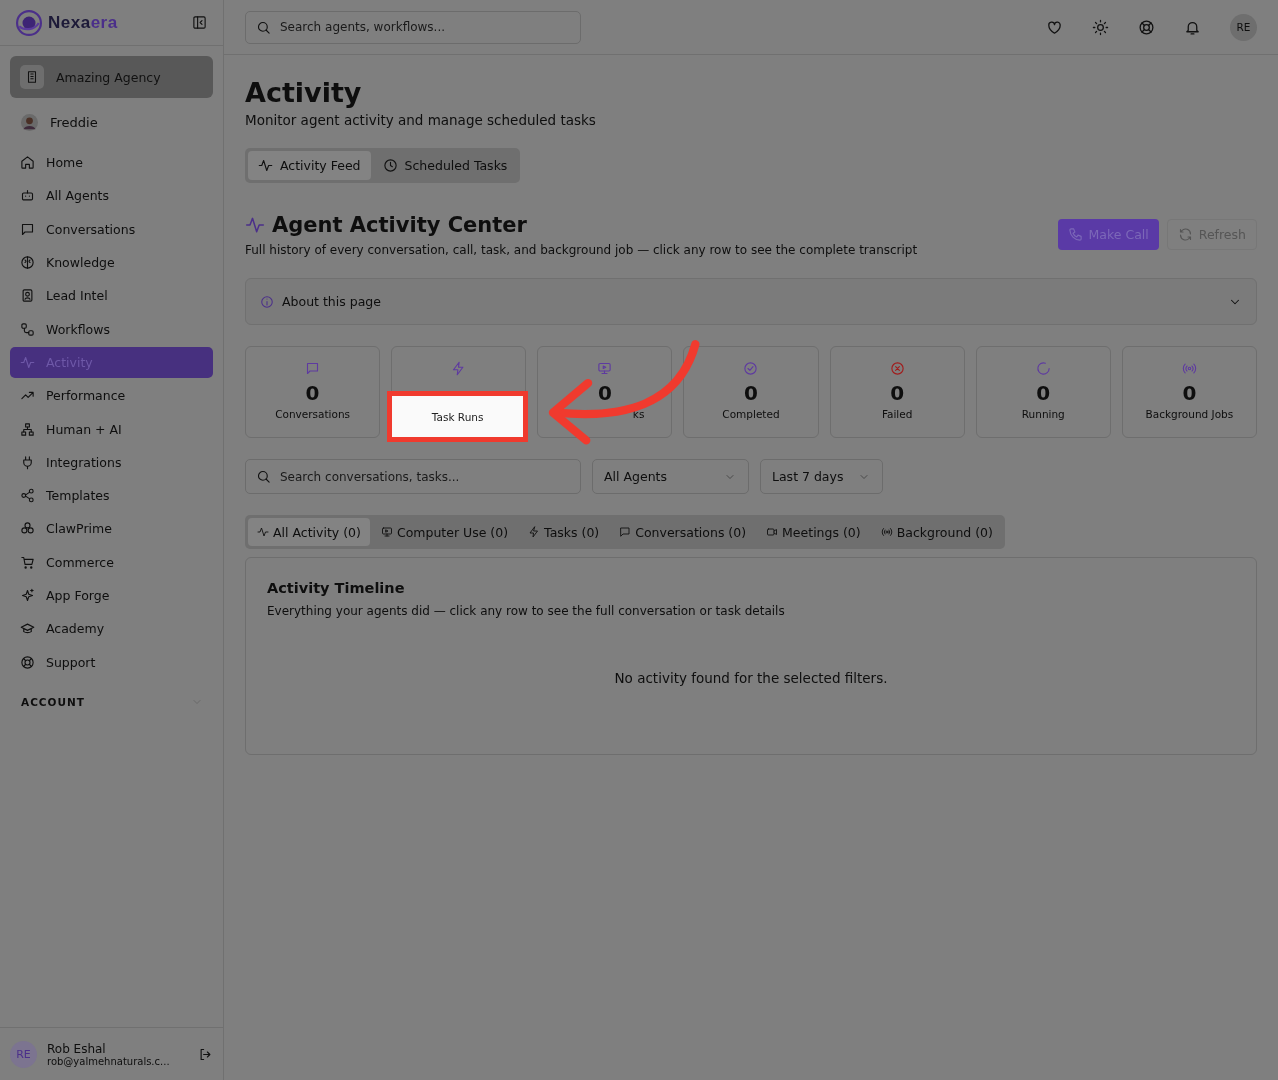 The width and height of the screenshot is (1278, 1080). Describe the element at coordinates (27, 429) in the screenshot. I see `network-icon` at that location.